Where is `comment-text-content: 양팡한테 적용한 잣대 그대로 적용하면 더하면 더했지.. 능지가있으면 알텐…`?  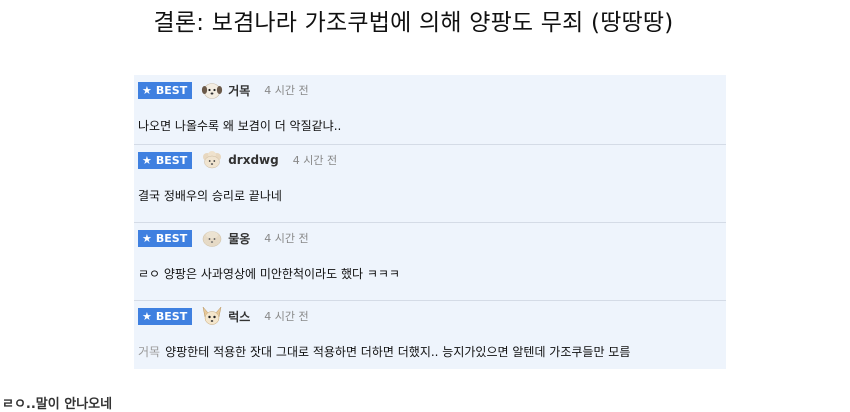
comment-text-content: 양팡한테 적용한 잣대 그대로 적용하면 더하면 더했지.. 능지가있으면 알텐… is located at coordinates (398, 352).